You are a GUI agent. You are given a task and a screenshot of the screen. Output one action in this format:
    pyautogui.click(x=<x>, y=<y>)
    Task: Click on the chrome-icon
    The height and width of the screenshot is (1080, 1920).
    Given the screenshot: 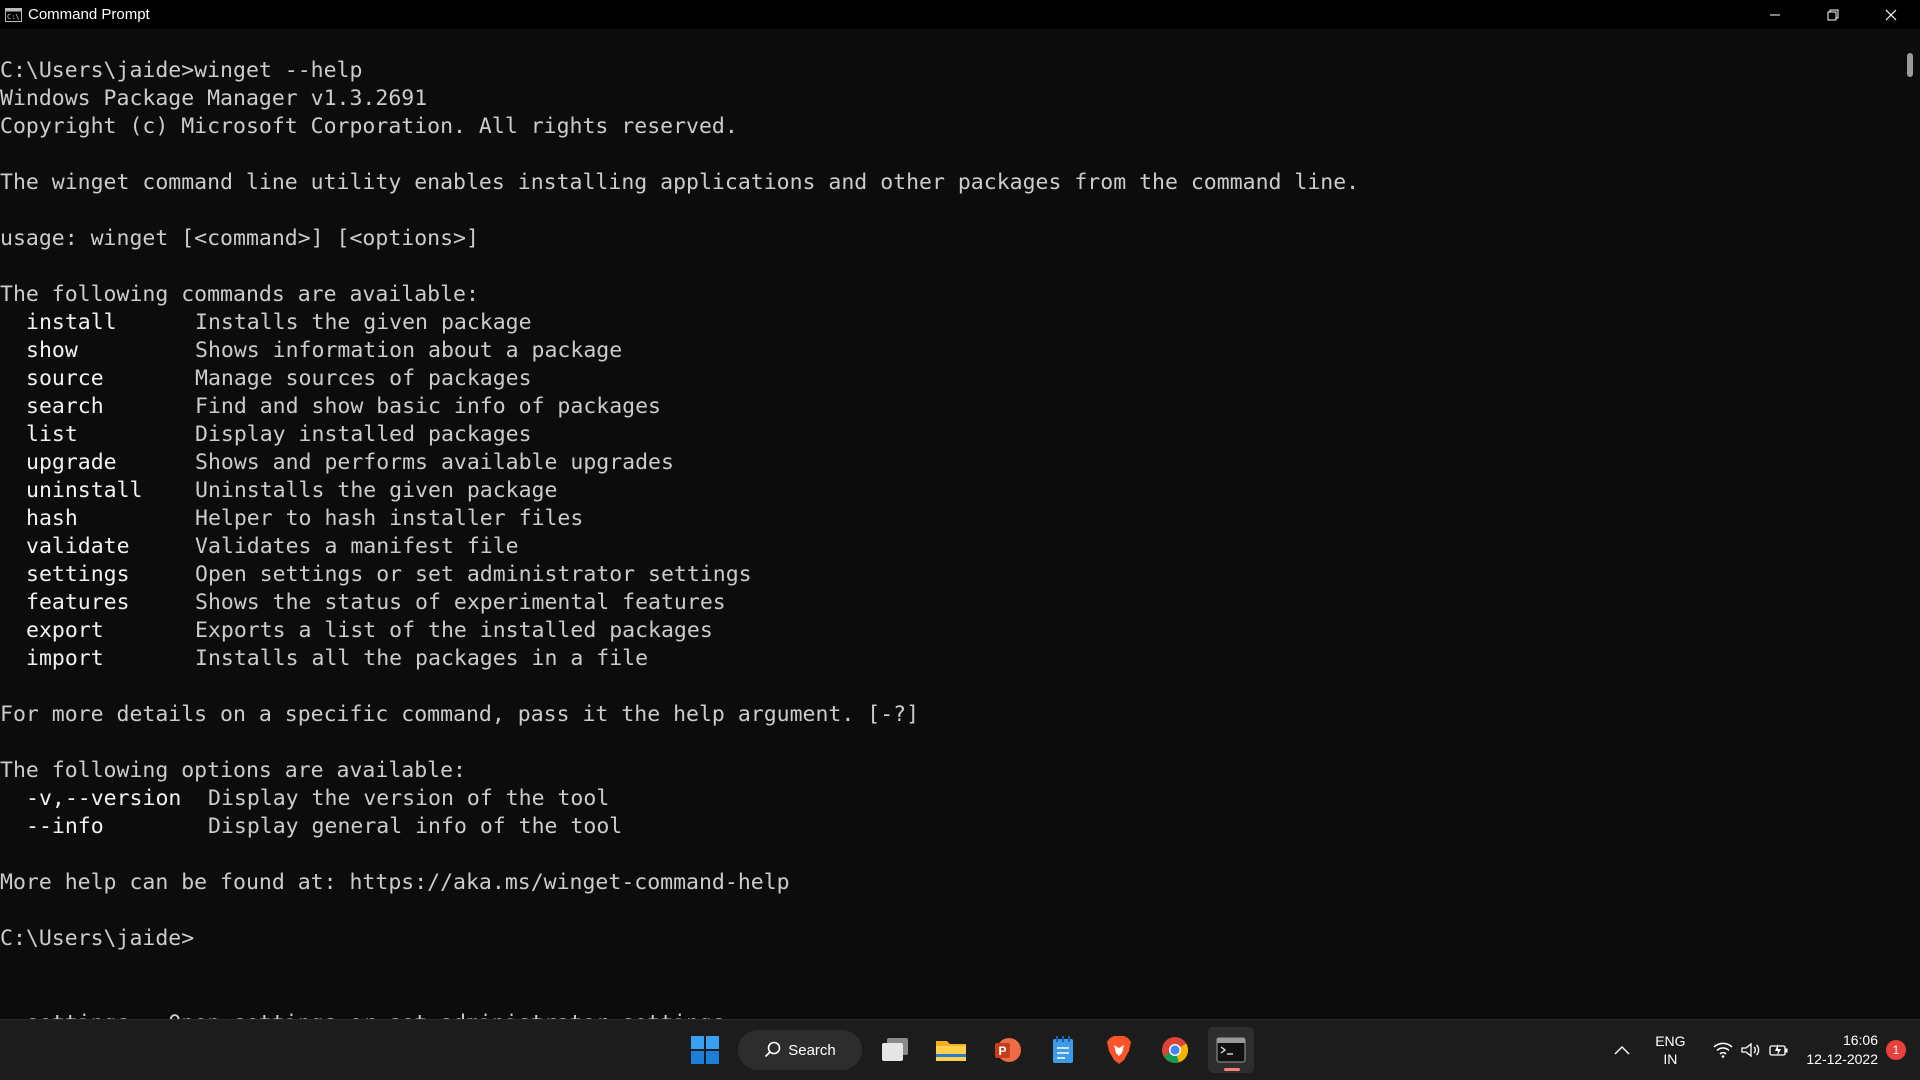 What is the action you would take?
    pyautogui.click(x=1175, y=1050)
    